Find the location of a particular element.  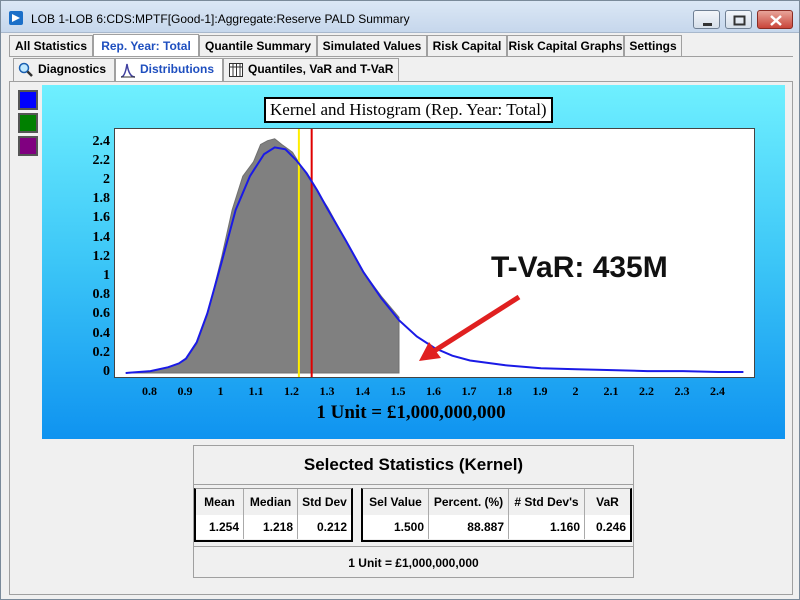

tvar-annotation: T-VaR: 435M is located at coordinates (579, 267).